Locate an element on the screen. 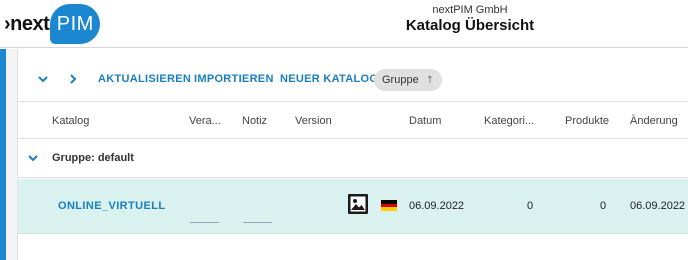 This screenshot has width=688, height=260. notiz-input-underline is located at coordinates (257, 222).